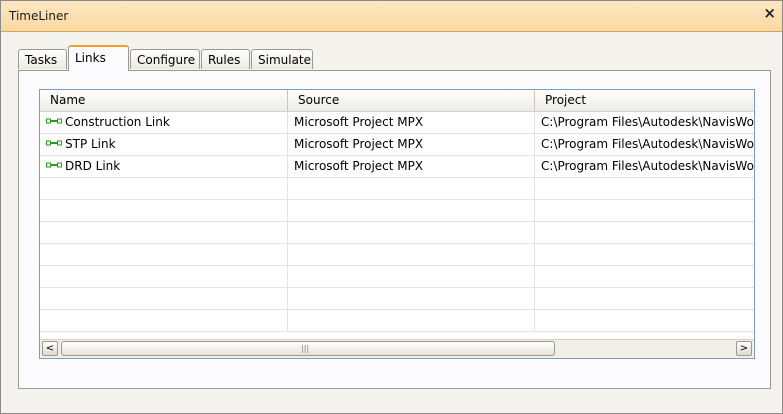 The image size is (783, 414). I want to click on cell-name: Construction Link, so click(164, 122).